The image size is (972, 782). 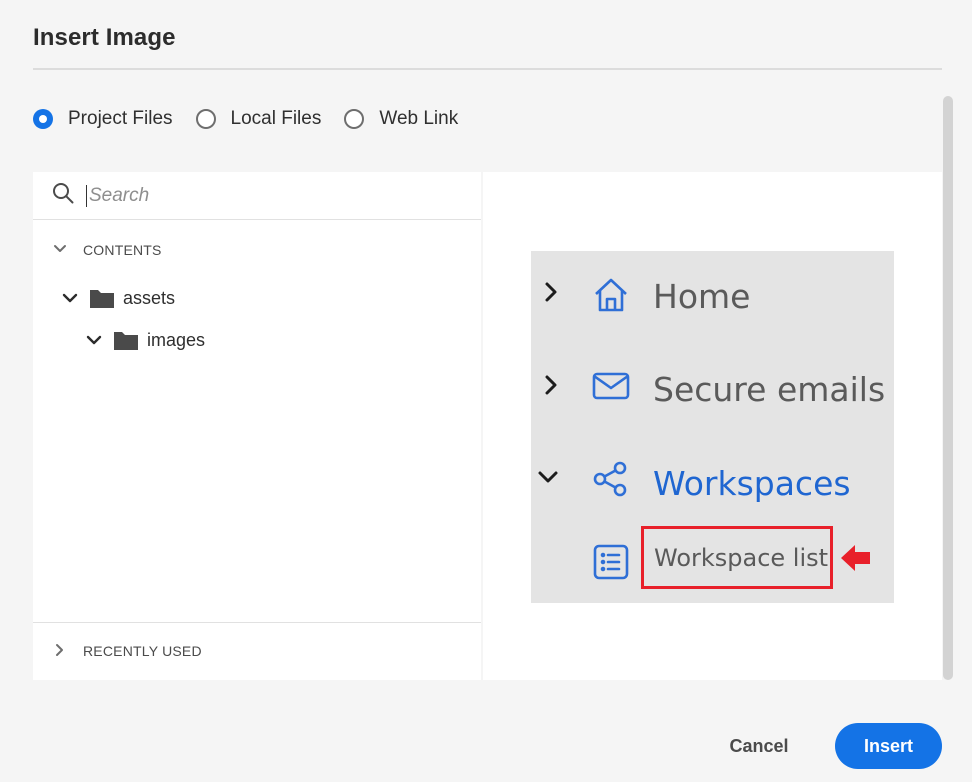 What do you see at coordinates (611, 562) in the screenshot?
I see `list-icon` at bounding box center [611, 562].